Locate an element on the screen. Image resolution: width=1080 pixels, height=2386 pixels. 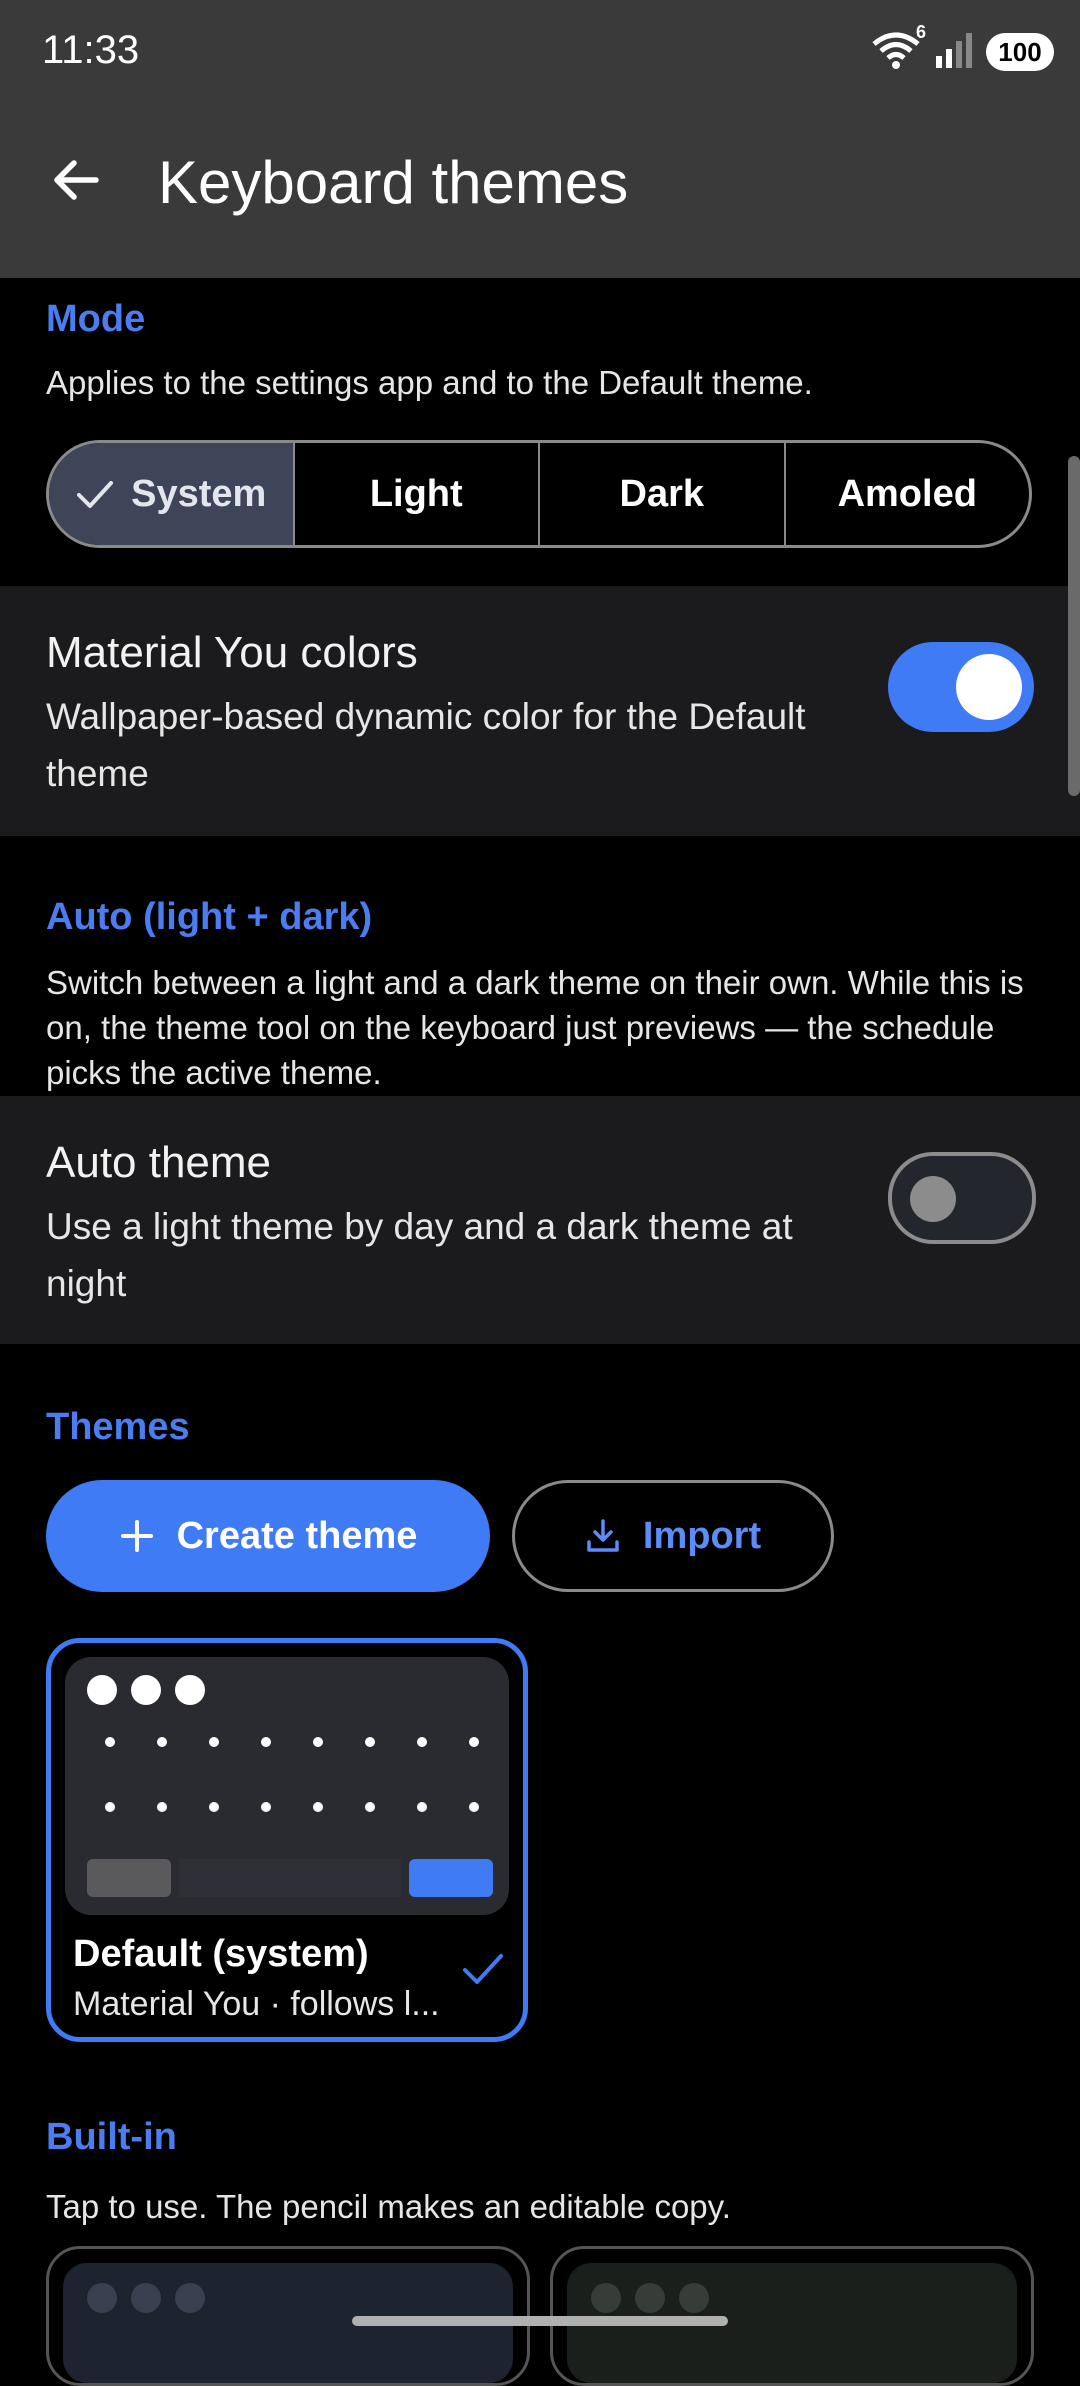
mode-option-system: System is located at coordinates (172, 494).